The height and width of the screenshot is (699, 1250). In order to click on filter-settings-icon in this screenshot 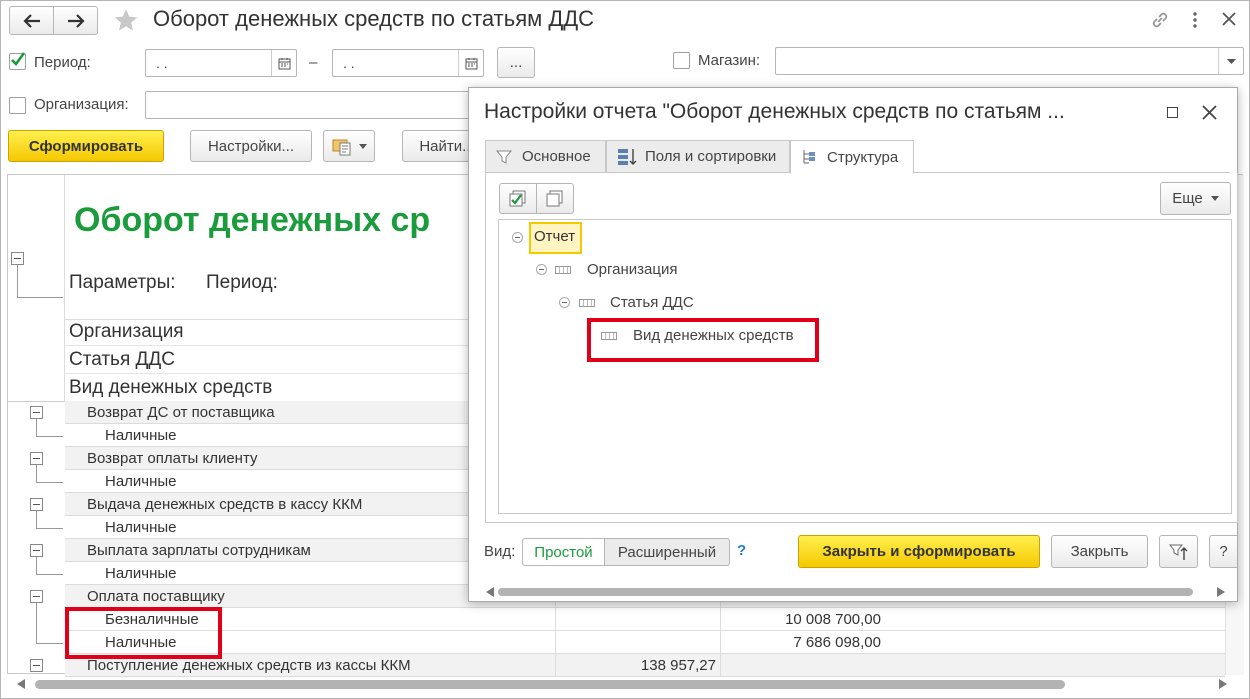, I will do `click(1177, 552)`.